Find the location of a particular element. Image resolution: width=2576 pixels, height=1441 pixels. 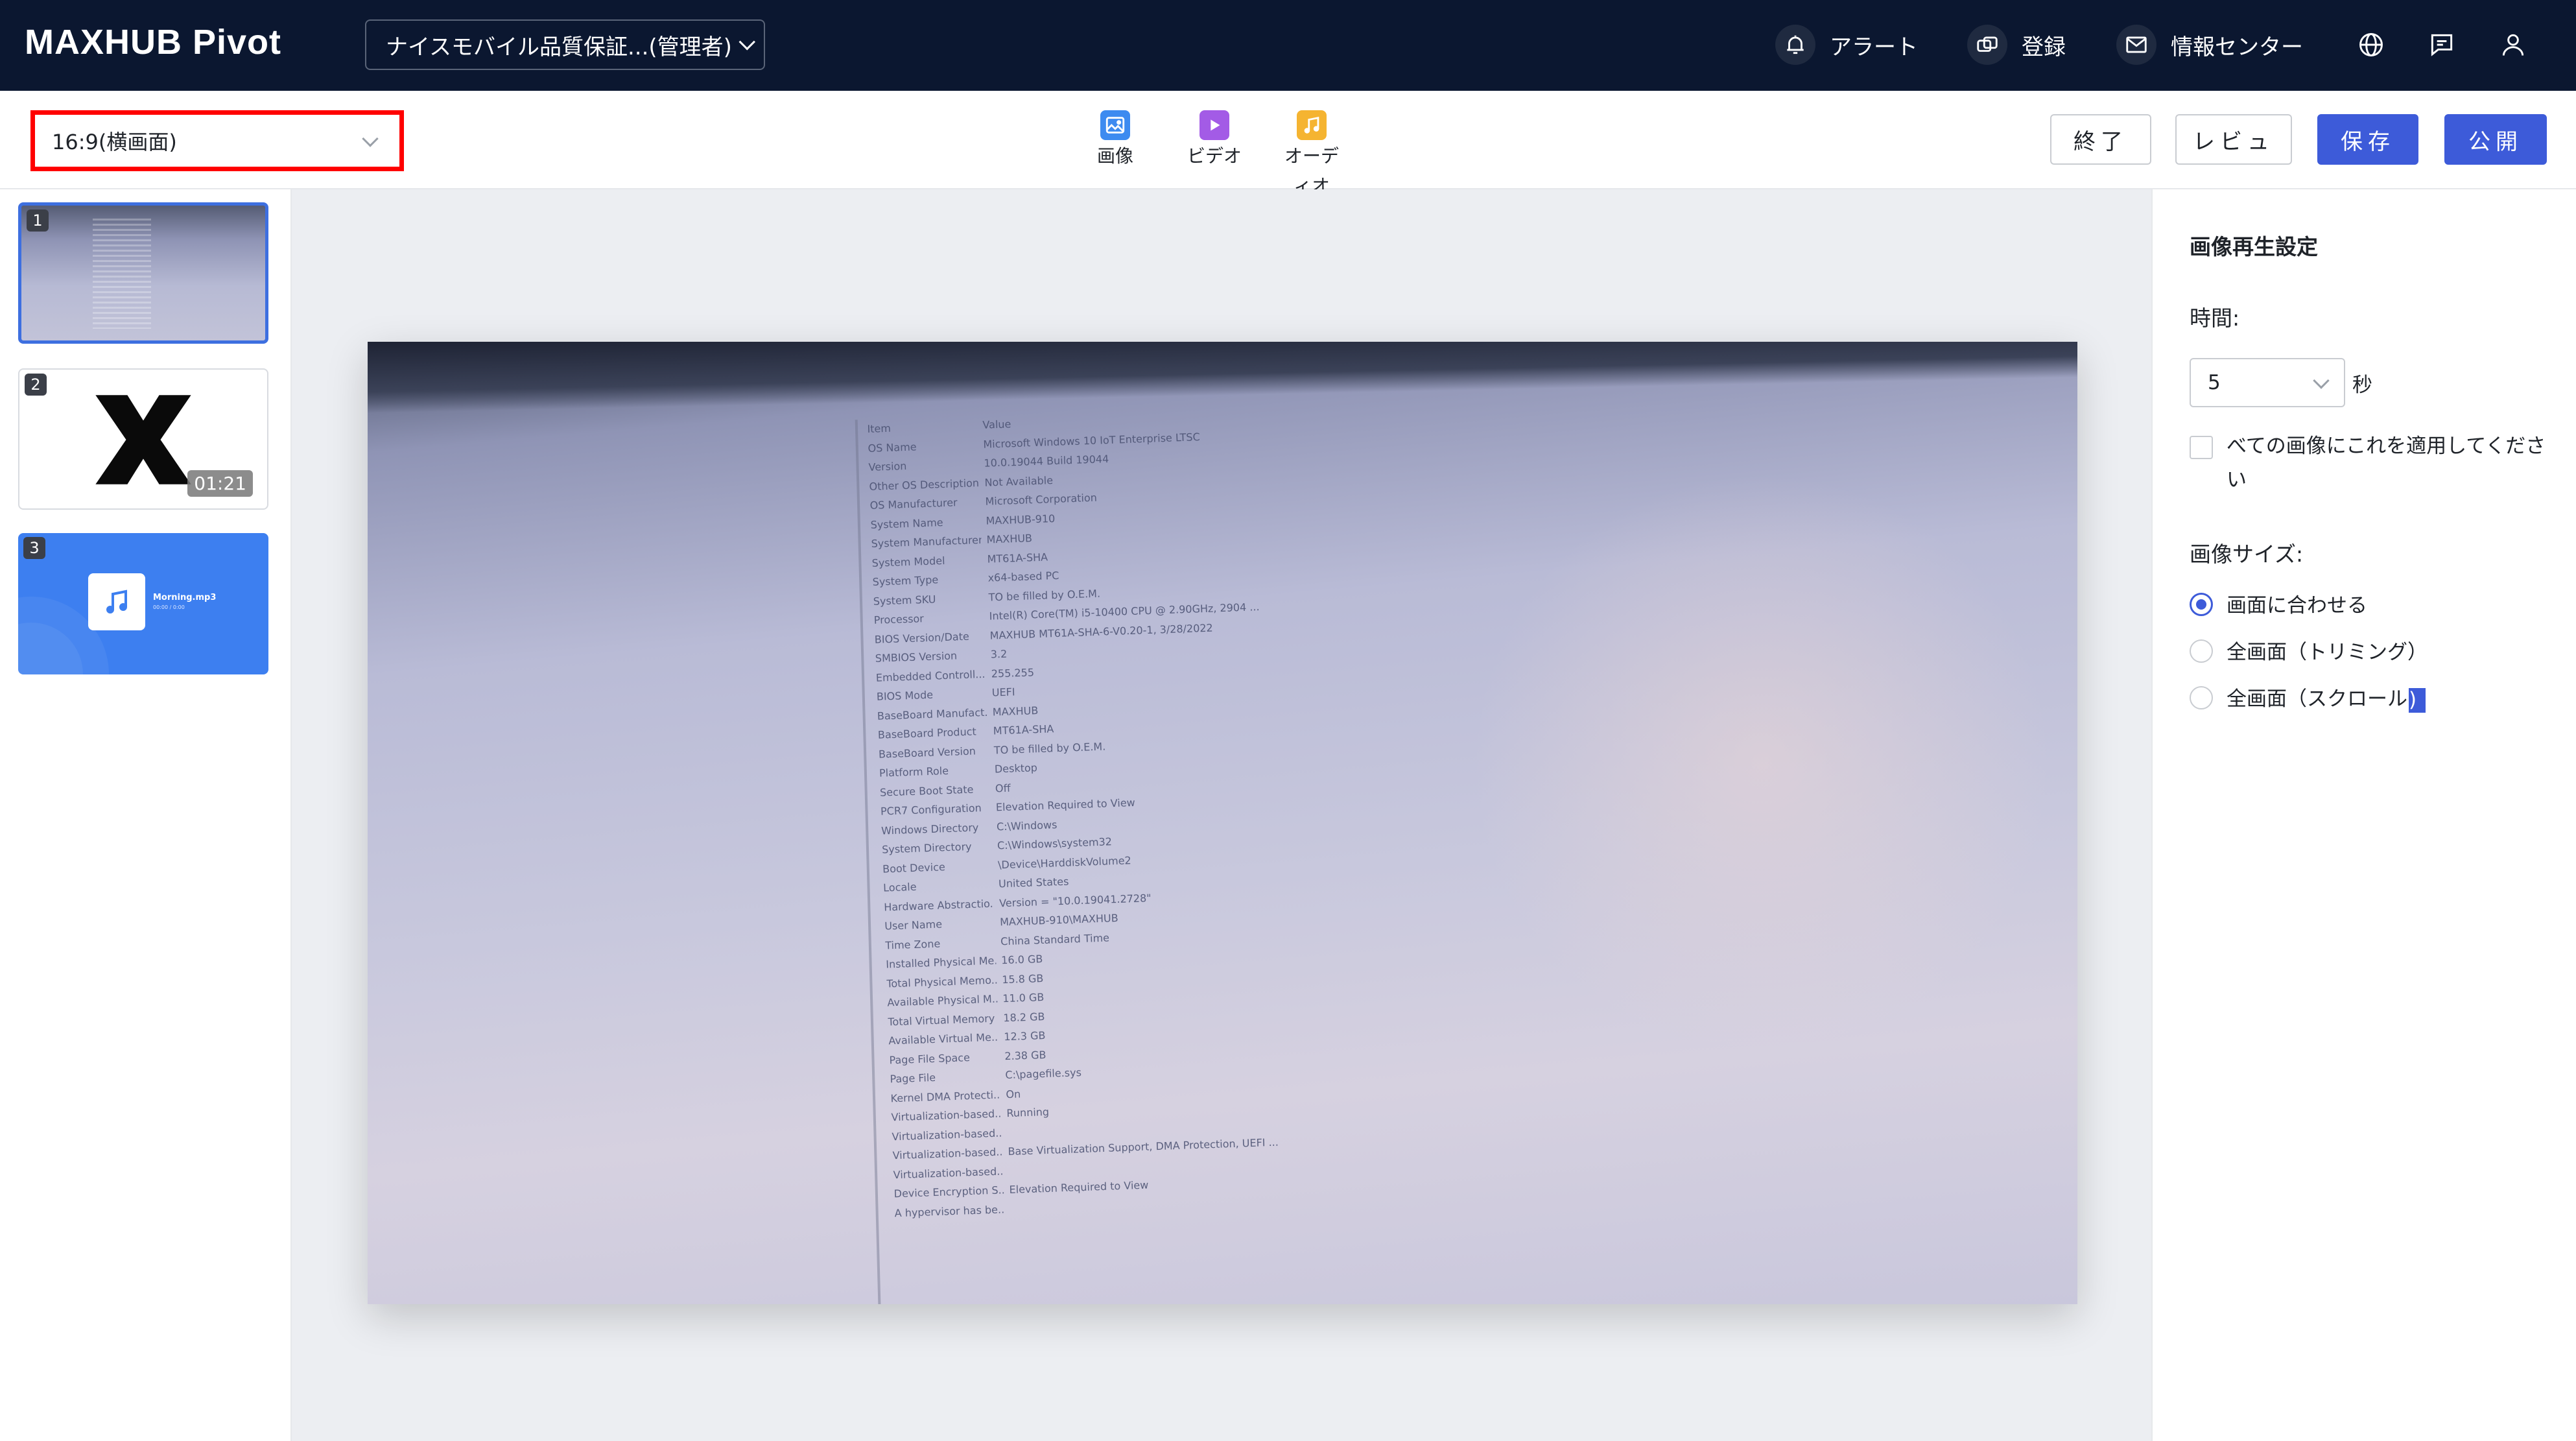

sysinfo-value: Off is located at coordinates (1003, 788).